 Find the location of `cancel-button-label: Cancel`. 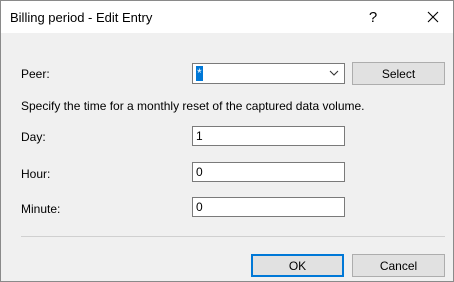

cancel-button-label: Cancel is located at coordinates (398, 265).